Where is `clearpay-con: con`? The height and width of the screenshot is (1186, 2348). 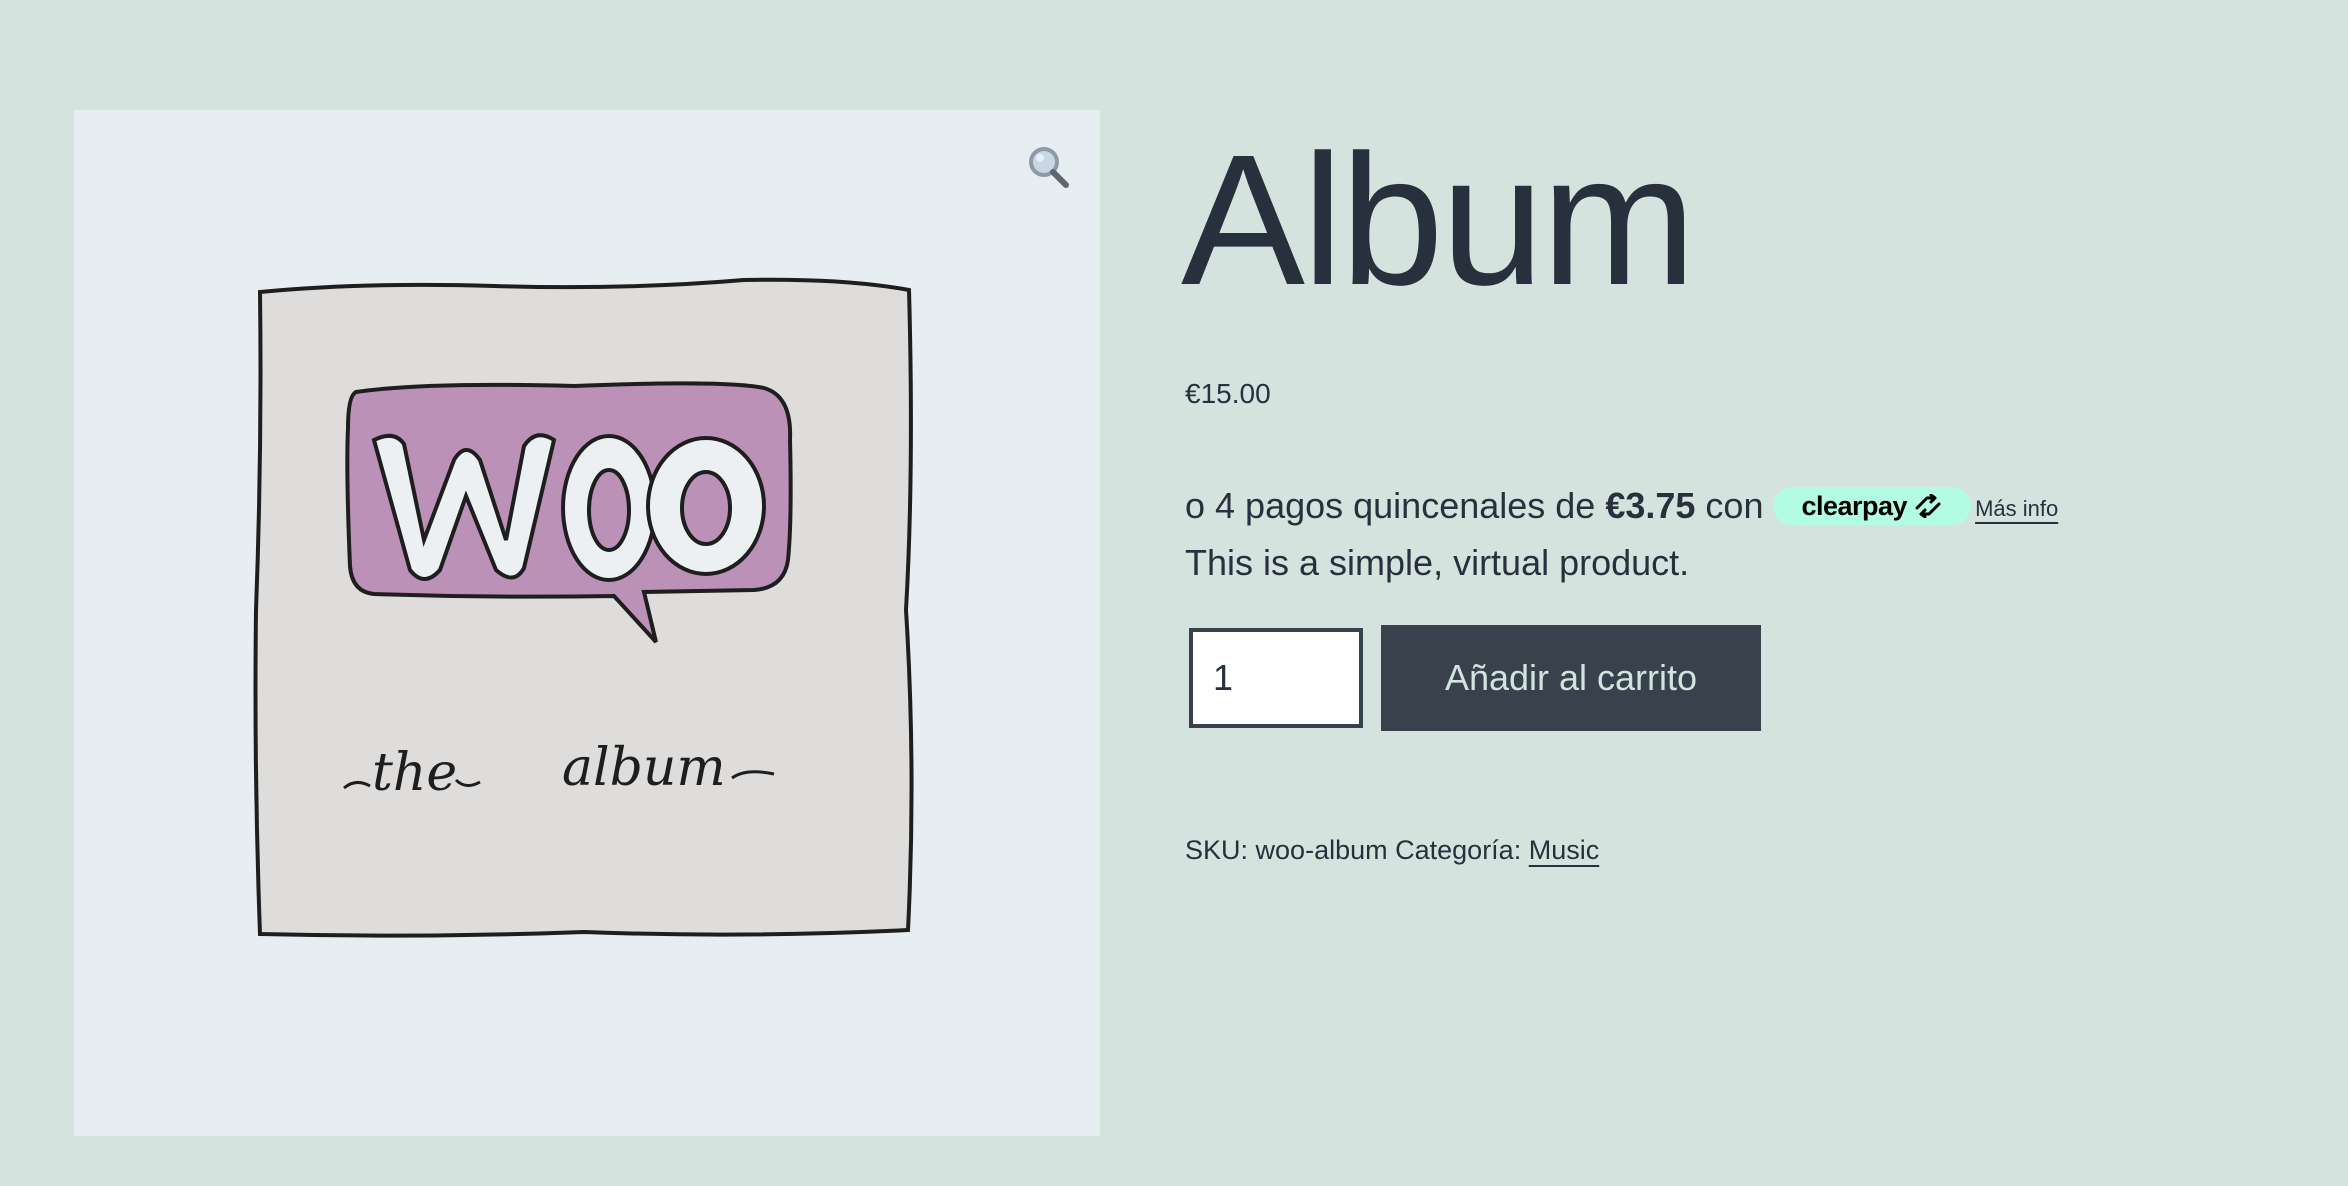 clearpay-con: con is located at coordinates (1734, 505).